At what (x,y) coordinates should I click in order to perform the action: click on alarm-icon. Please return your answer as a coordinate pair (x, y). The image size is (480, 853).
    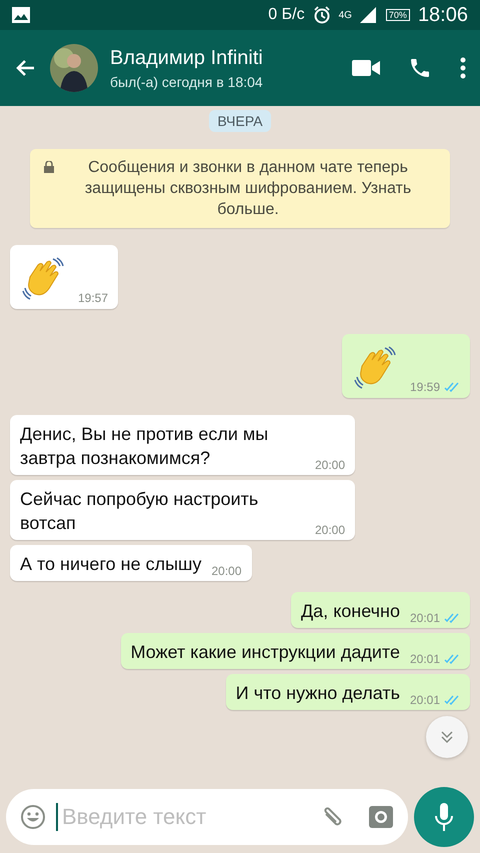
    Looking at the image, I should click on (321, 15).